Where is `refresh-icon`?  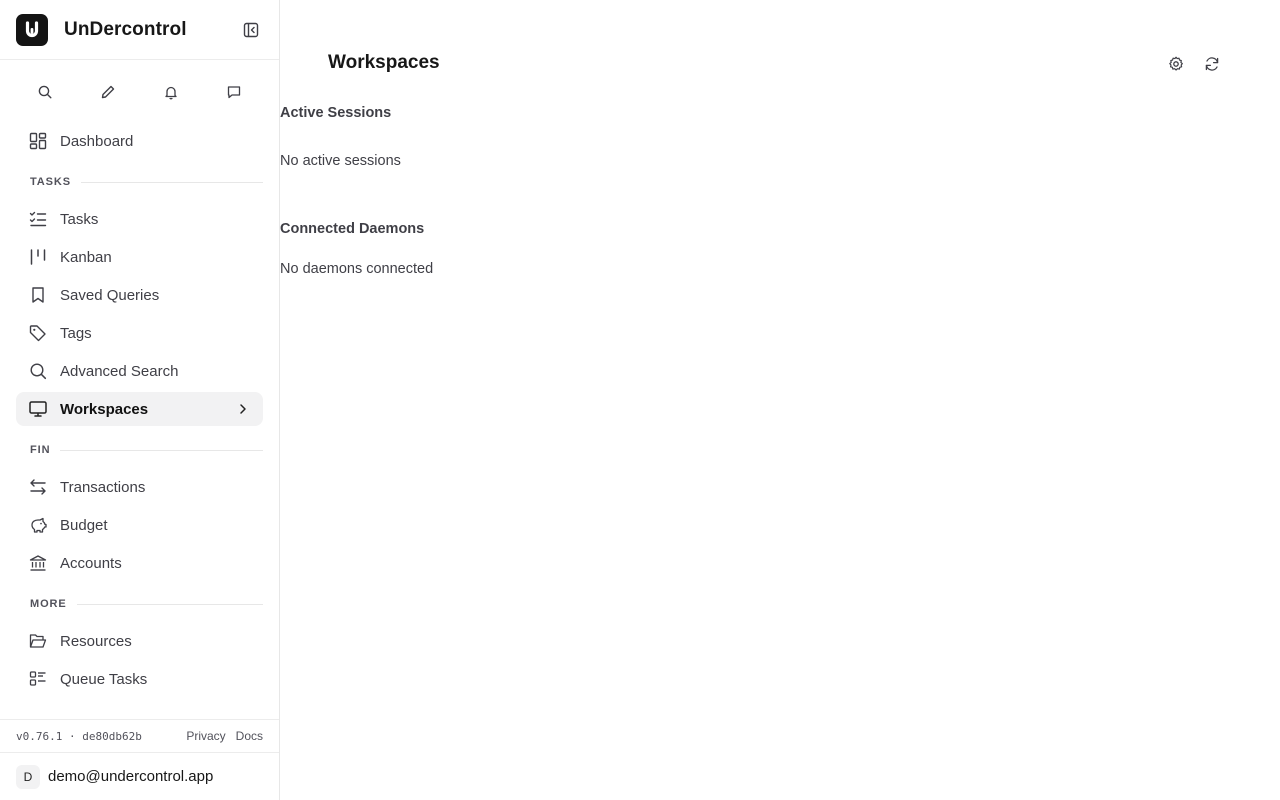
refresh-icon is located at coordinates (1212, 64).